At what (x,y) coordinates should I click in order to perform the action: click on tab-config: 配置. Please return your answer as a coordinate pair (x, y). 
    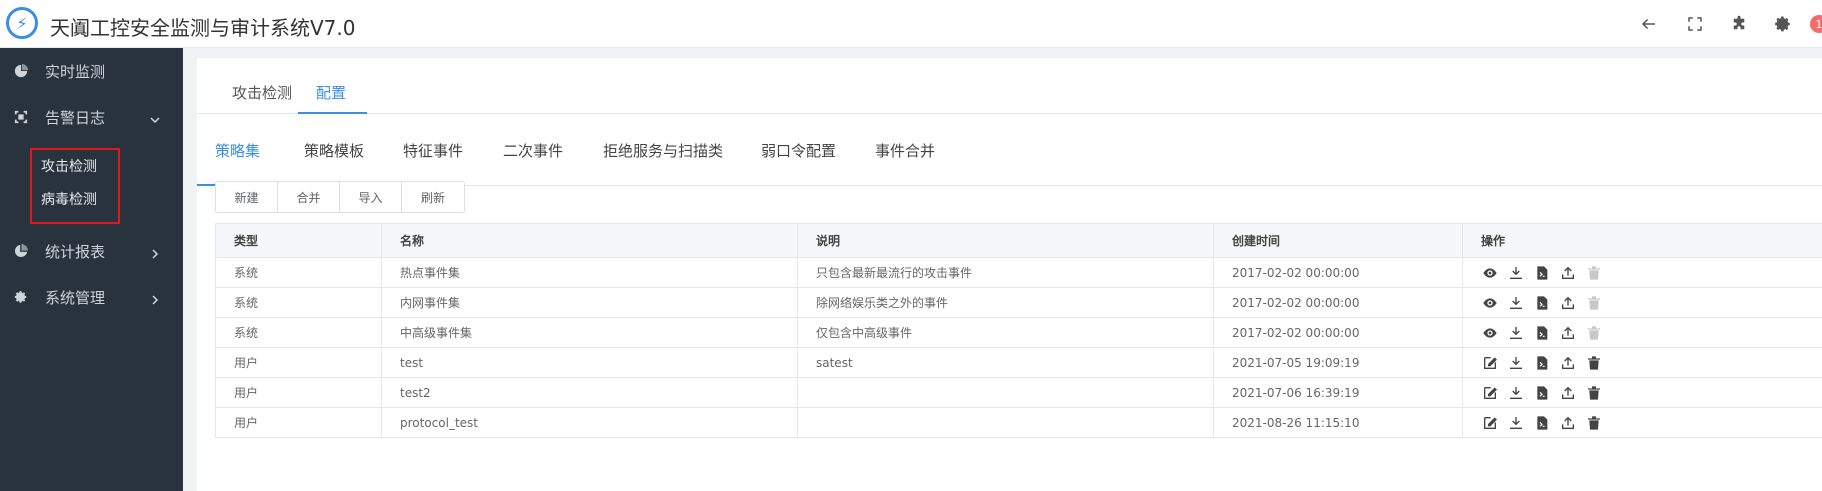
    Looking at the image, I should click on (331, 92).